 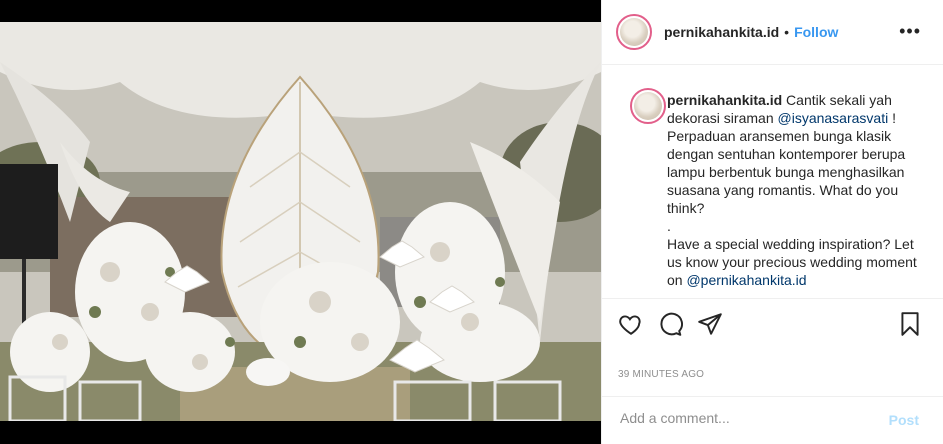 I want to click on caption-avatar, so click(x=648, y=106).